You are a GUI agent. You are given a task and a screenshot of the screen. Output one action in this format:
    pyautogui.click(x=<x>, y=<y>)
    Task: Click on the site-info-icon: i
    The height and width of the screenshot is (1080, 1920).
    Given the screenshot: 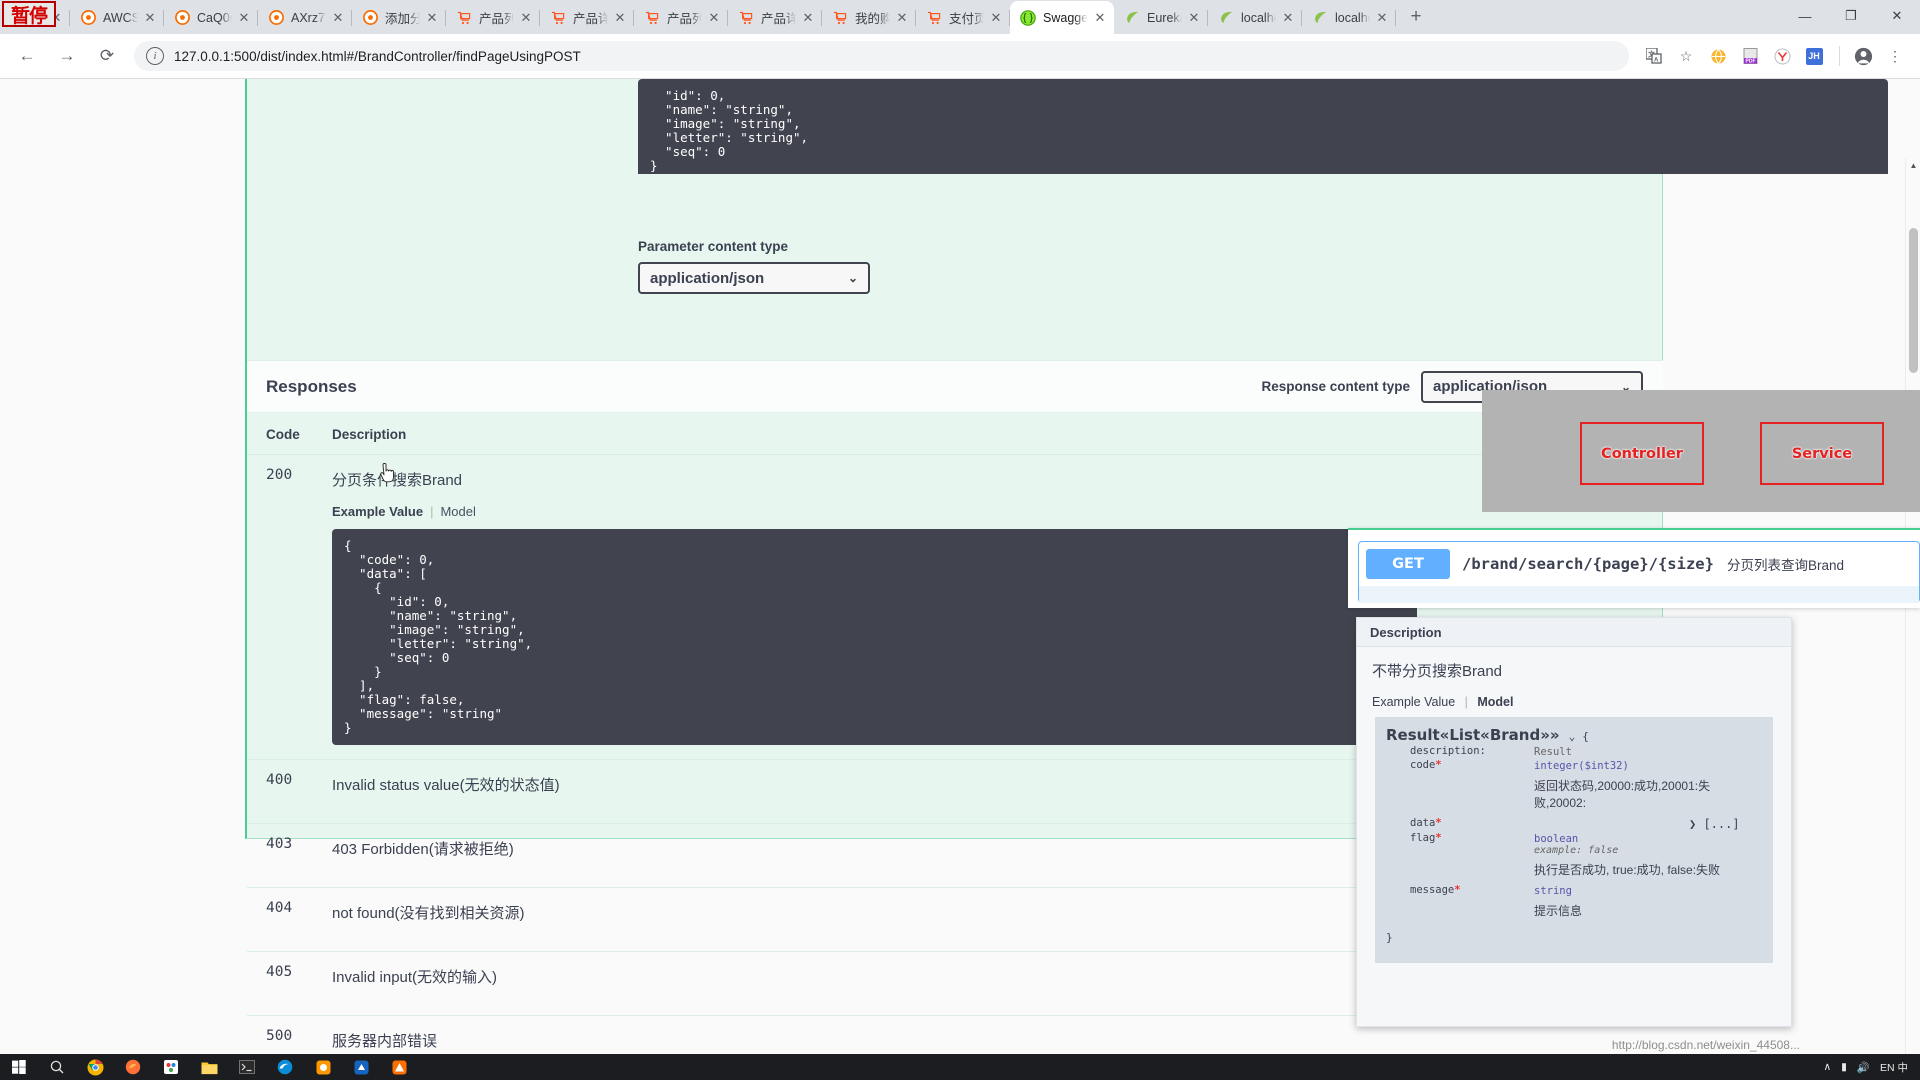 What is the action you would take?
    pyautogui.click(x=155, y=56)
    